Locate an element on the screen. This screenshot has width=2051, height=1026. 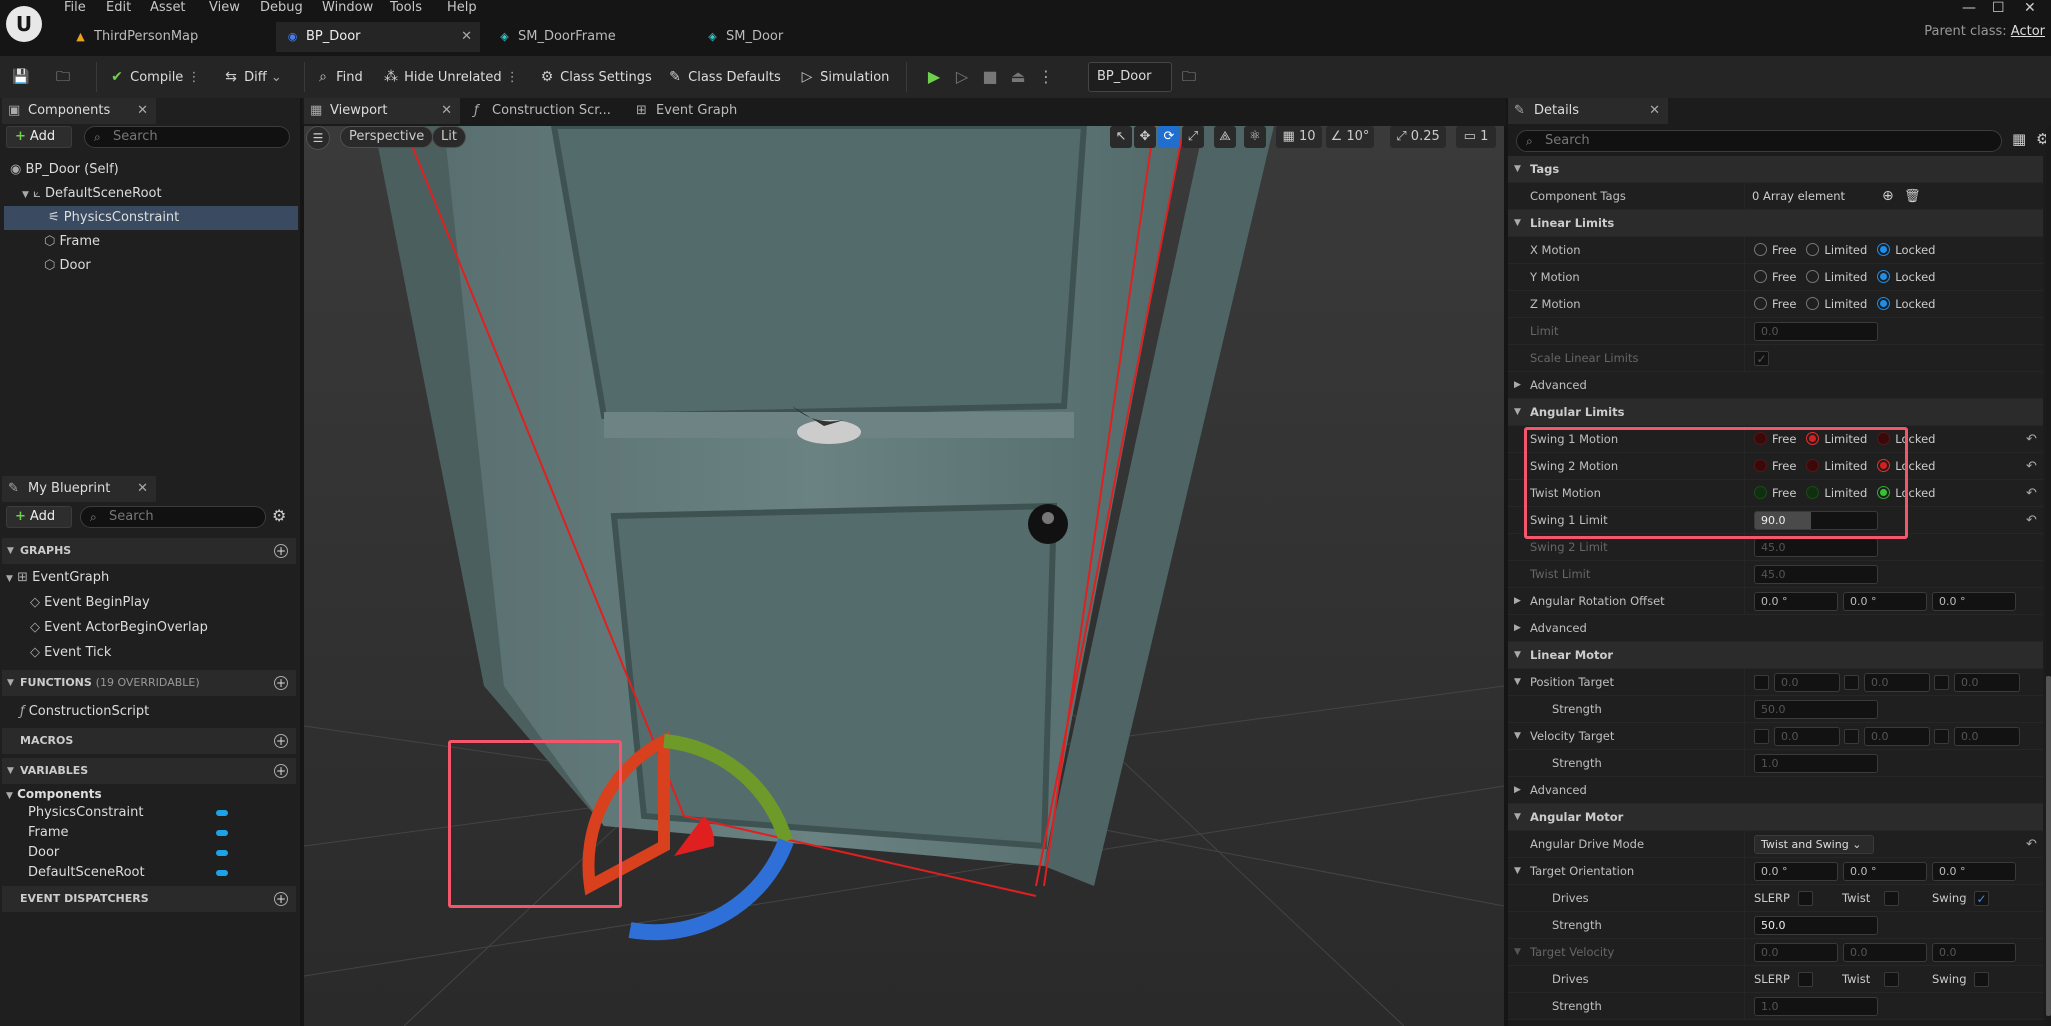
swing-checkbox is located at coordinates (1981, 979).